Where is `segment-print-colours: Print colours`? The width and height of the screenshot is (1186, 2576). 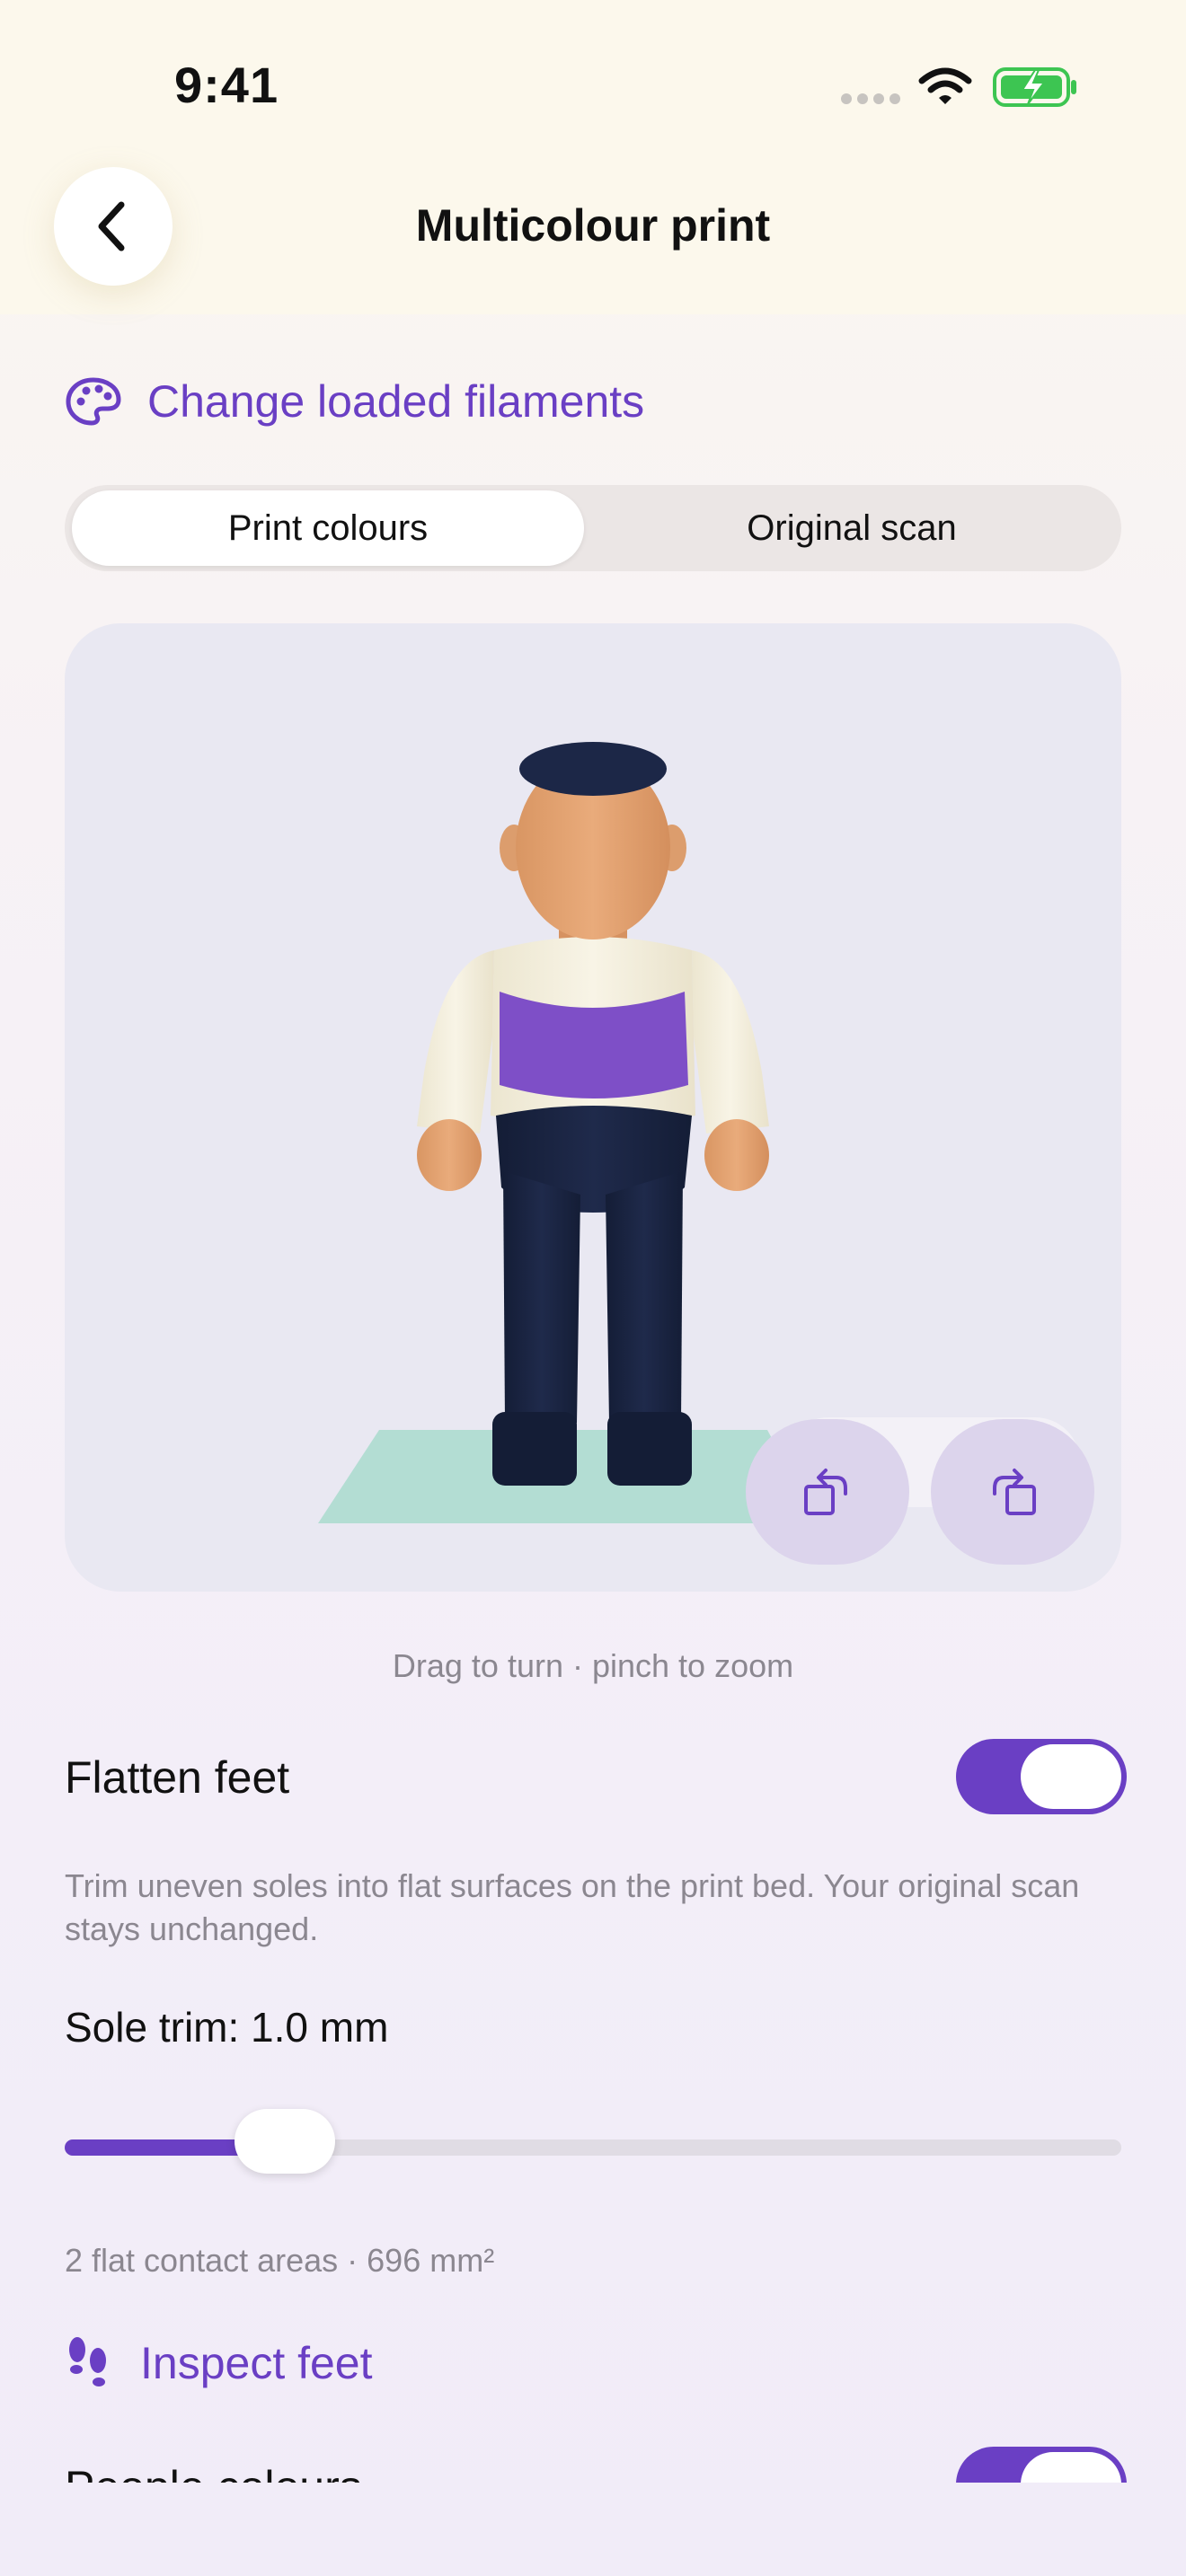
segment-print-colours: Print colours is located at coordinates (328, 528).